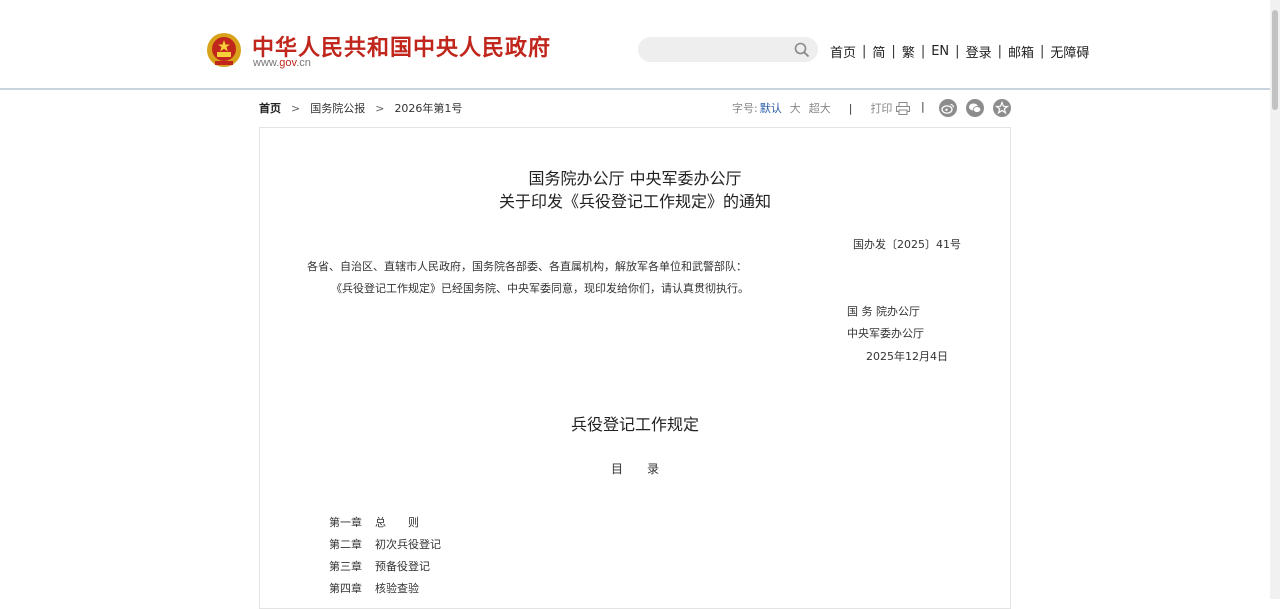 The width and height of the screenshot is (1280, 609). I want to click on recipients: 各省、自治区、直辖市人民政府，国务院各部委、各直属机构，解放军各单位和武警部队：, so click(527, 266).